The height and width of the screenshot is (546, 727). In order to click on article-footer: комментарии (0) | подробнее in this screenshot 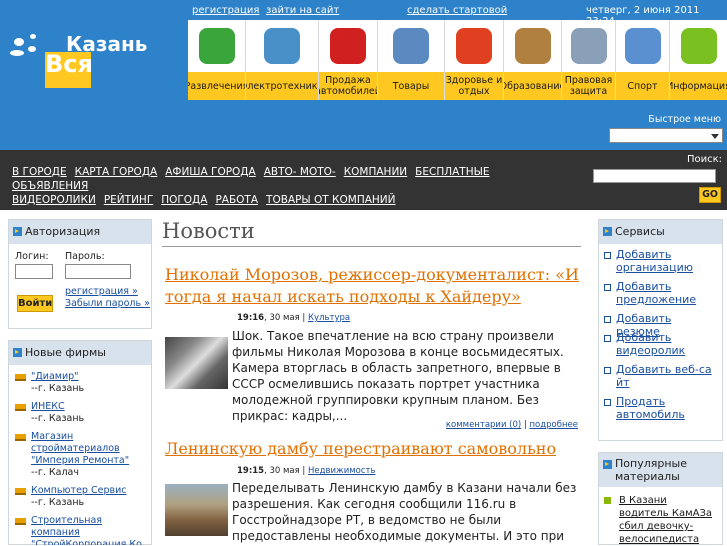, I will do `click(512, 425)`.